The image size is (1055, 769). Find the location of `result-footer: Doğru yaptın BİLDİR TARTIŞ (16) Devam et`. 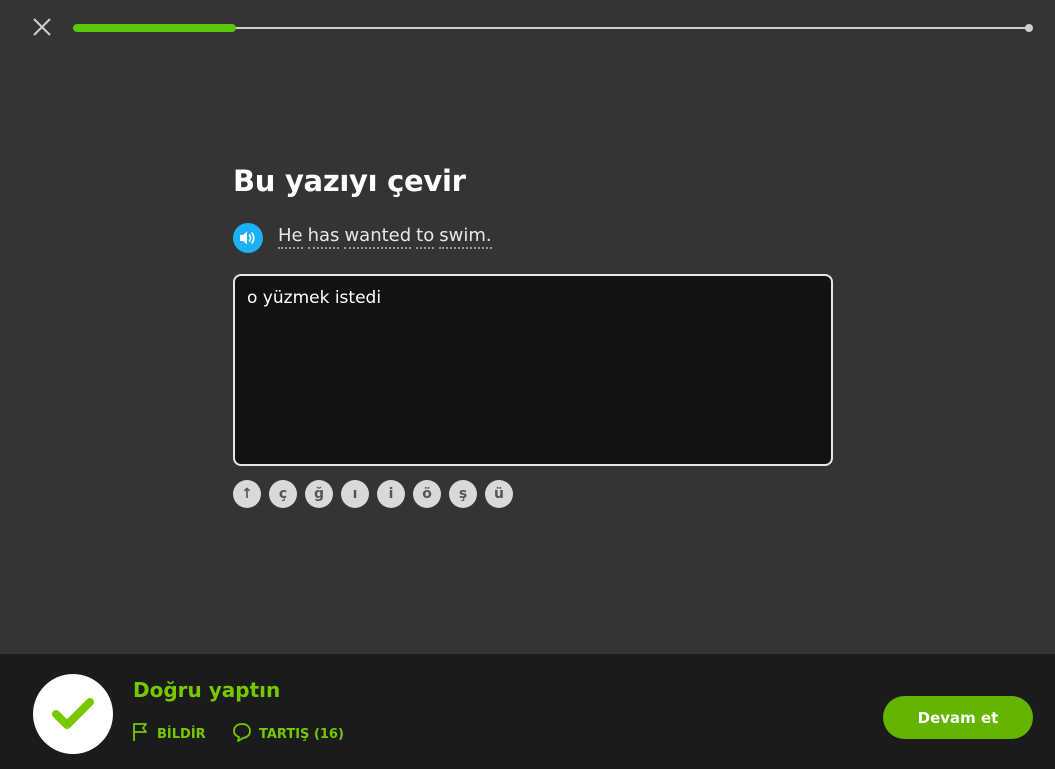

result-footer: Doğru yaptın BİLDİR TARTIŞ (16) Devam et is located at coordinates (527, 711).